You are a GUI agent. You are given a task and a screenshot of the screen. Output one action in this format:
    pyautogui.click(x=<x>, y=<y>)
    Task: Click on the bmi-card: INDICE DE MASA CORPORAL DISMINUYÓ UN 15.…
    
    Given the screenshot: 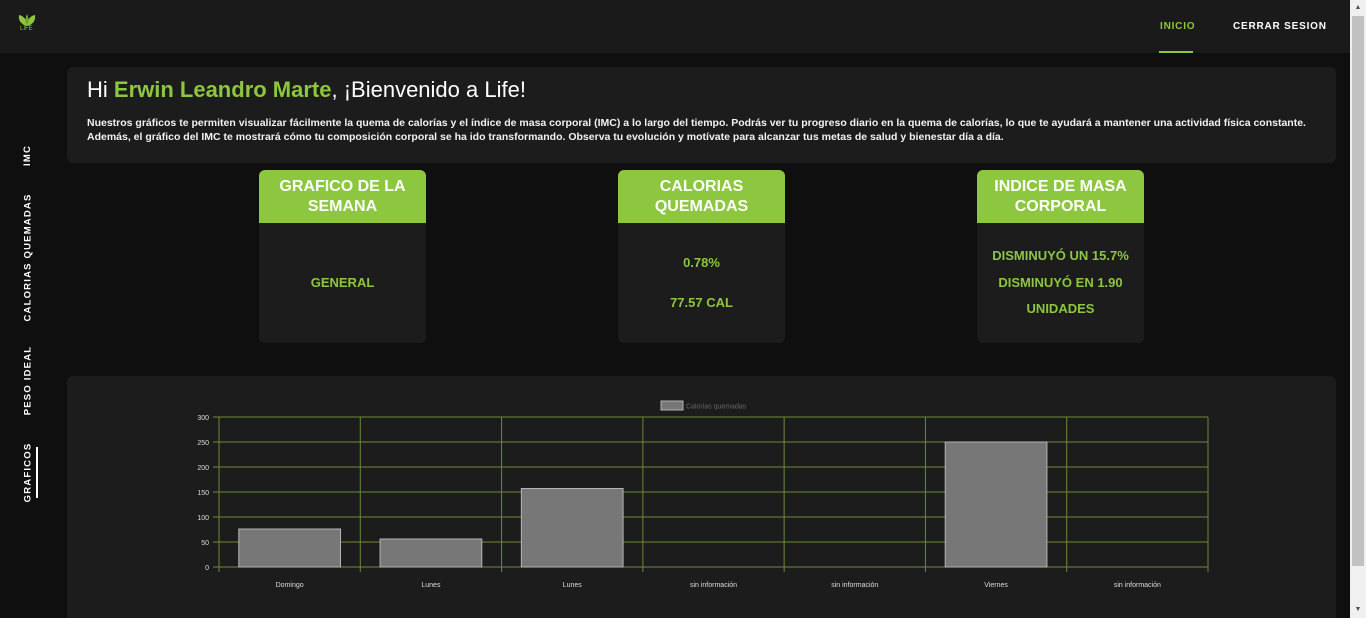 What is the action you would take?
    pyautogui.click(x=1060, y=256)
    